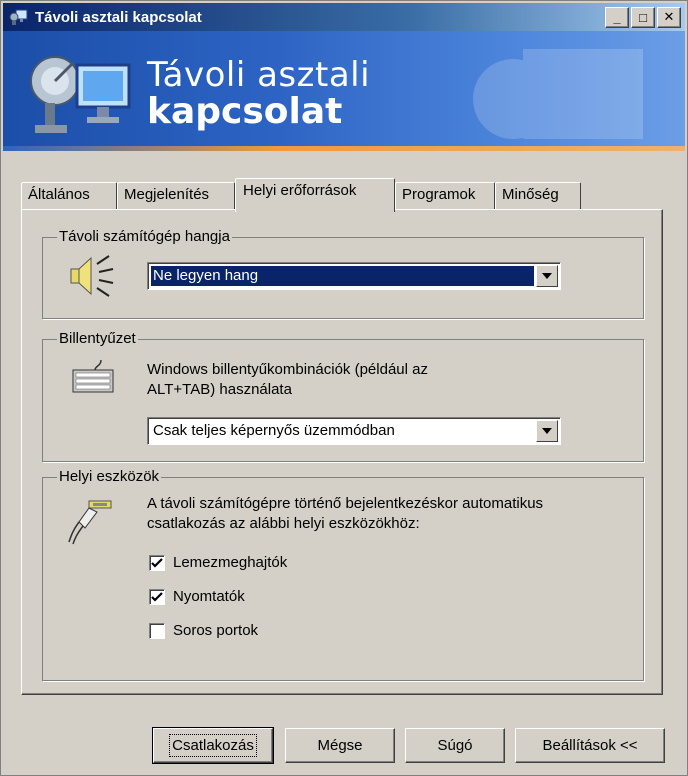 Image resolution: width=688 pixels, height=776 pixels. Describe the element at coordinates (219, 389) in the screenshot. I see `keyboard-description-line2: ALT+TAB) használata` at that location.